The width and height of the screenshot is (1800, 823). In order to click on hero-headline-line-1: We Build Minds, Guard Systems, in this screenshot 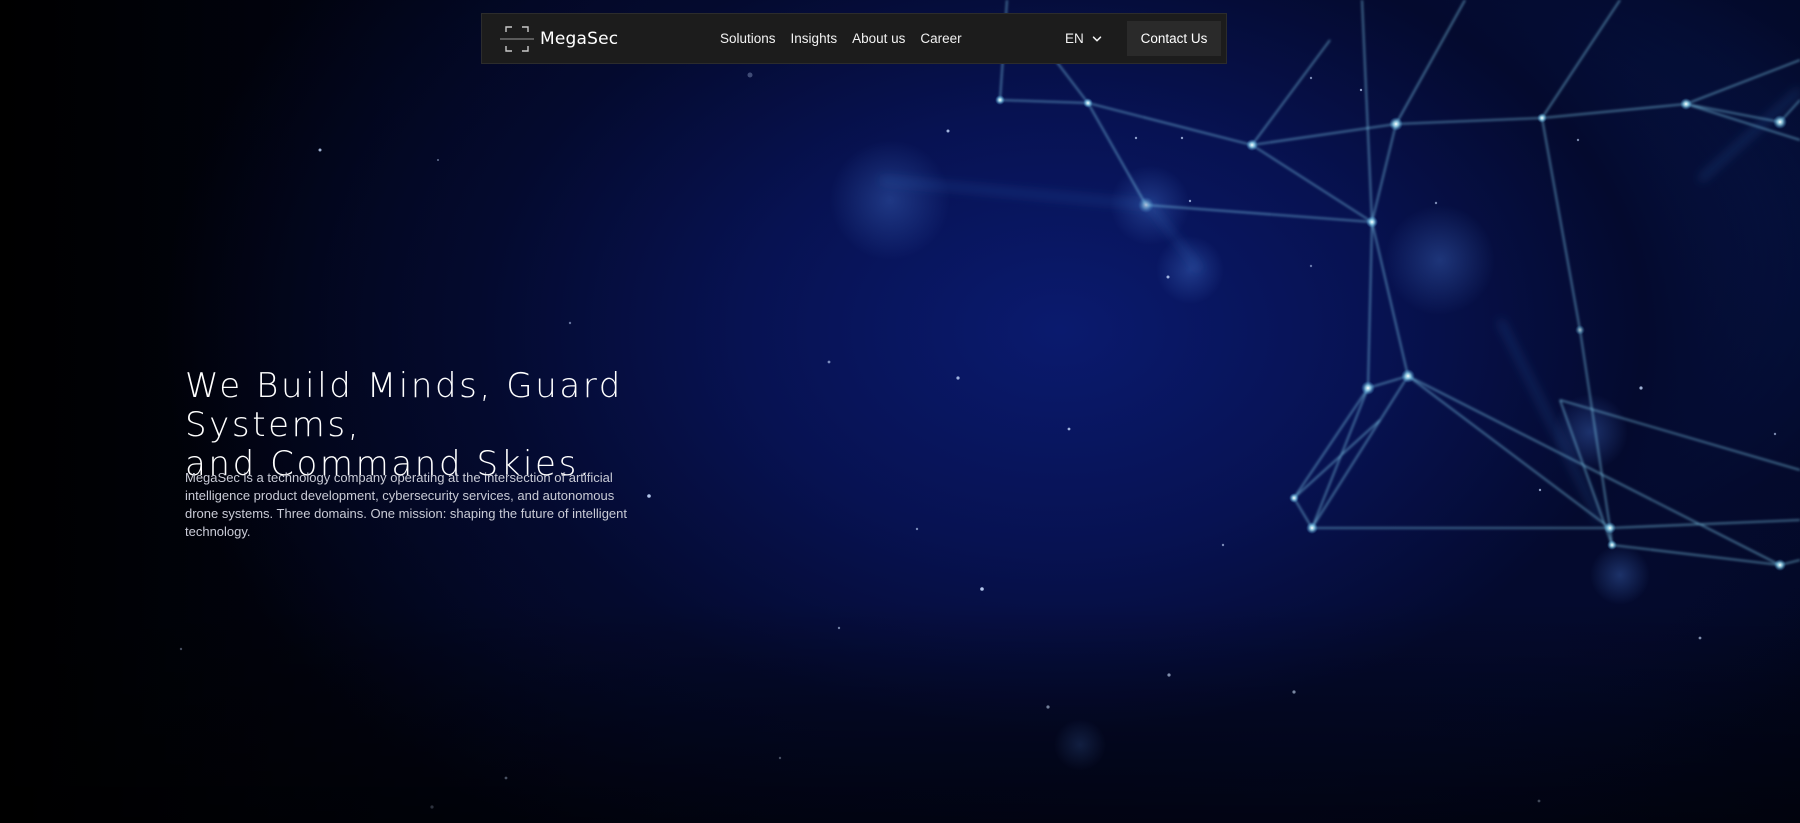, I will do `click(404, 405)`.